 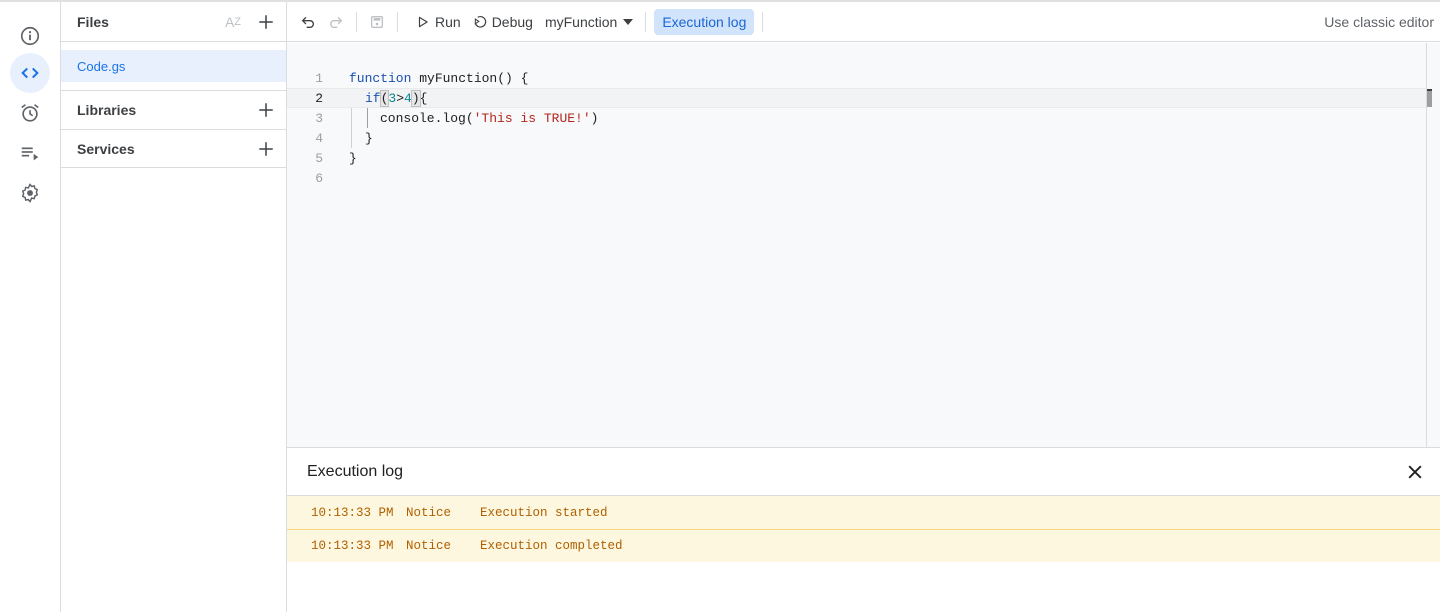 I want to click on log-message: Execution completed, so click(x=551, y=546).